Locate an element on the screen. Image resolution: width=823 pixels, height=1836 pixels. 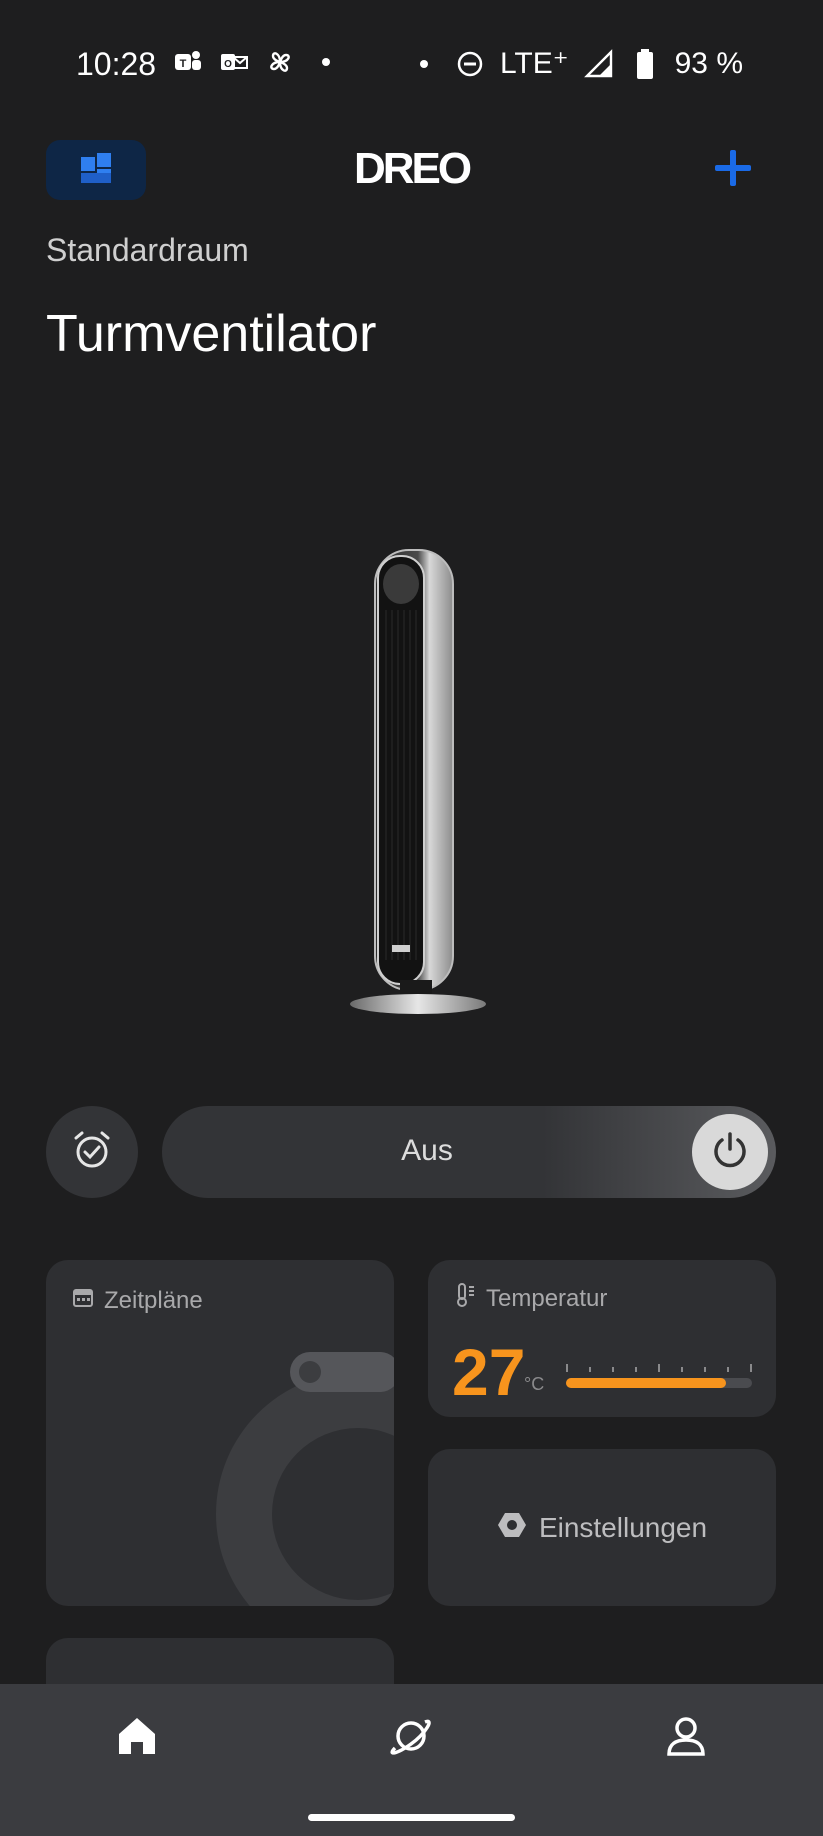
power-toggle-knob is located at coordinates (730, 1152).